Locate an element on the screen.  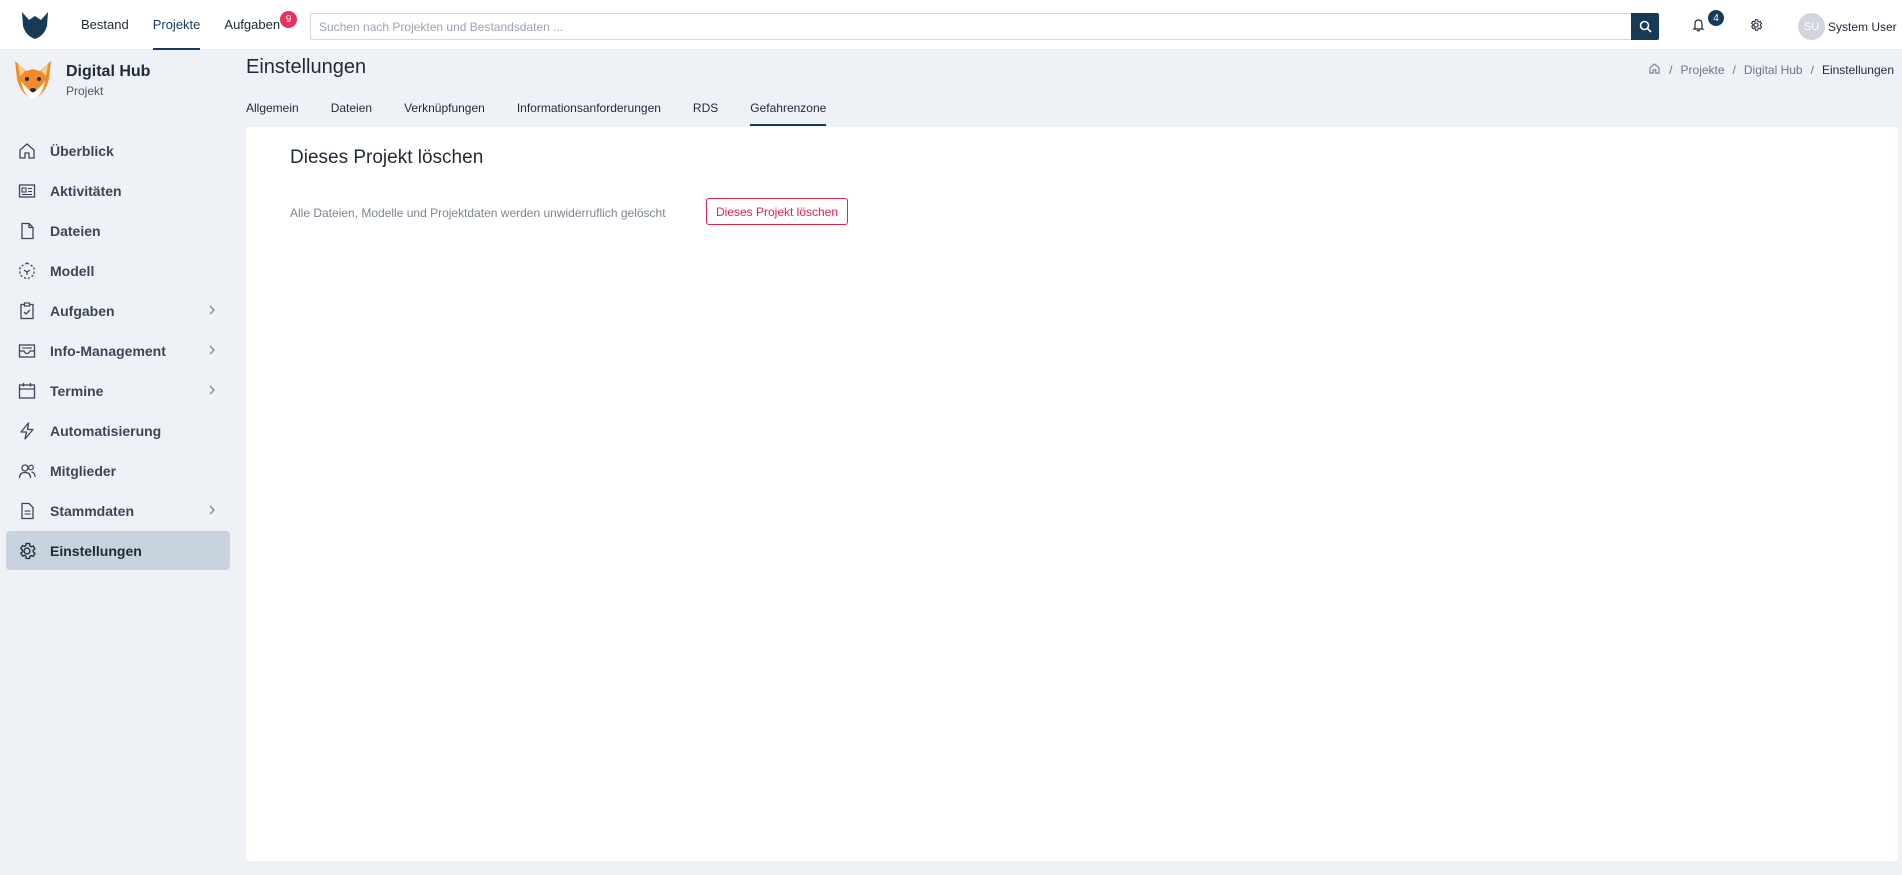
sidebar-item-label: Info-Management is located at coordinates (108, 350).